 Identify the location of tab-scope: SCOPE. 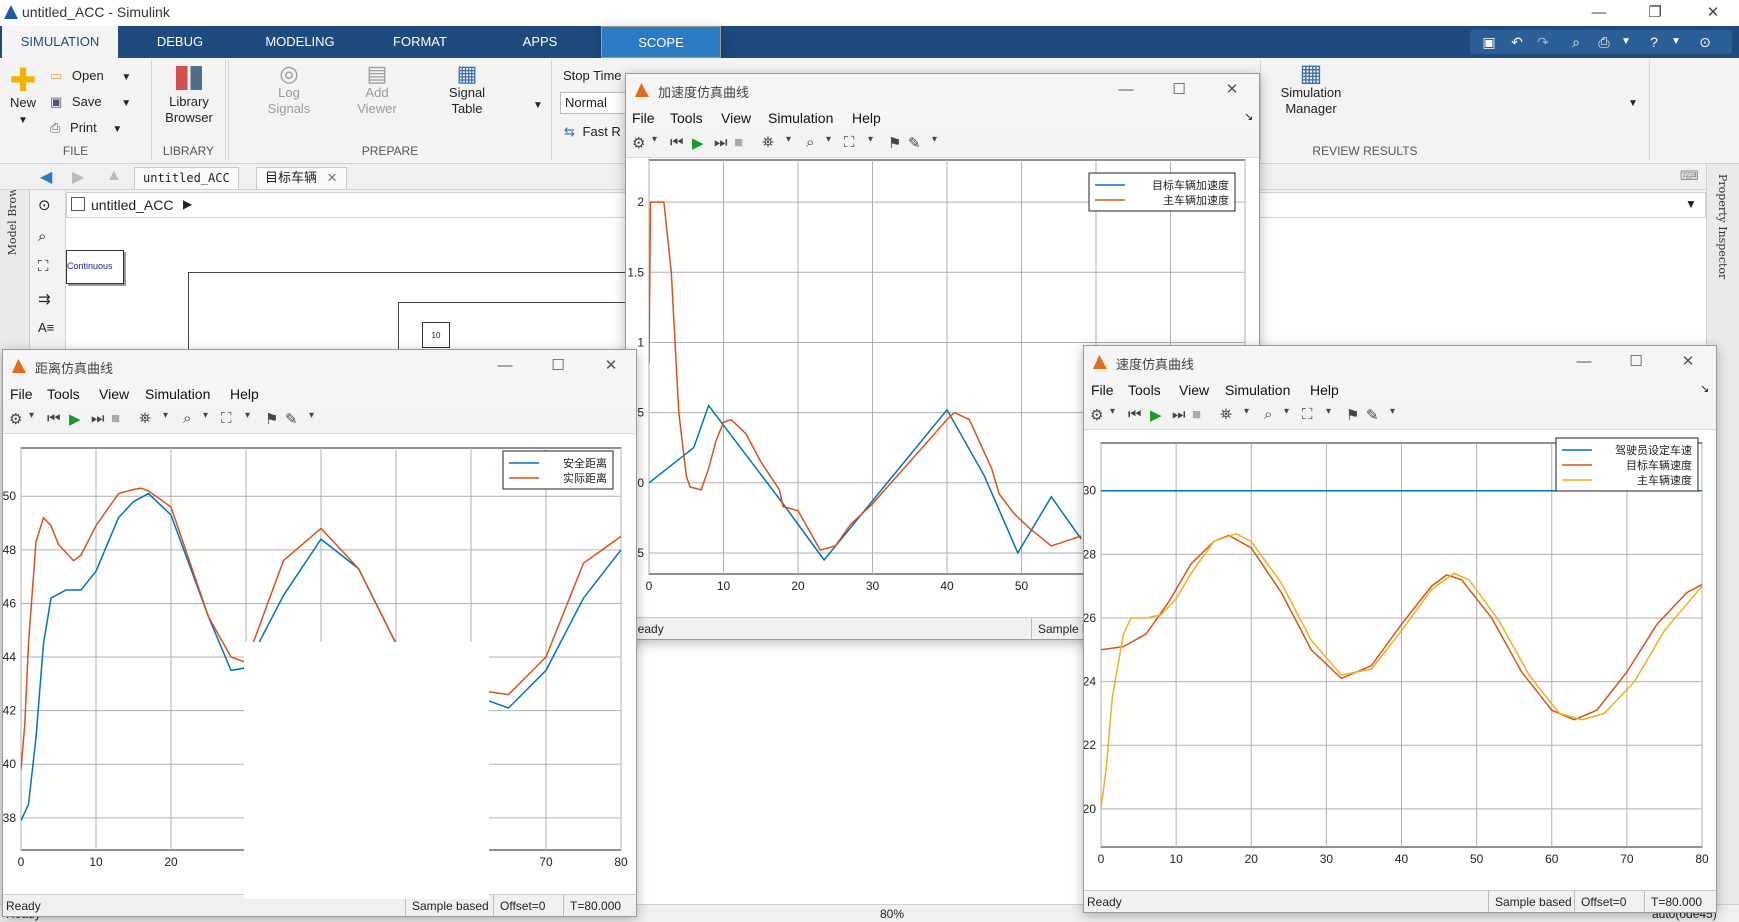
(661, 42).